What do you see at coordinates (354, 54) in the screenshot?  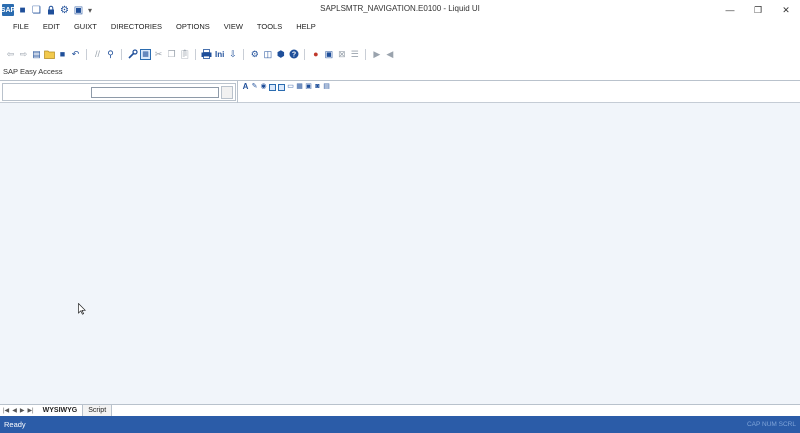 I see `script-list-icon: ☰` at bounding box center [354, 54].